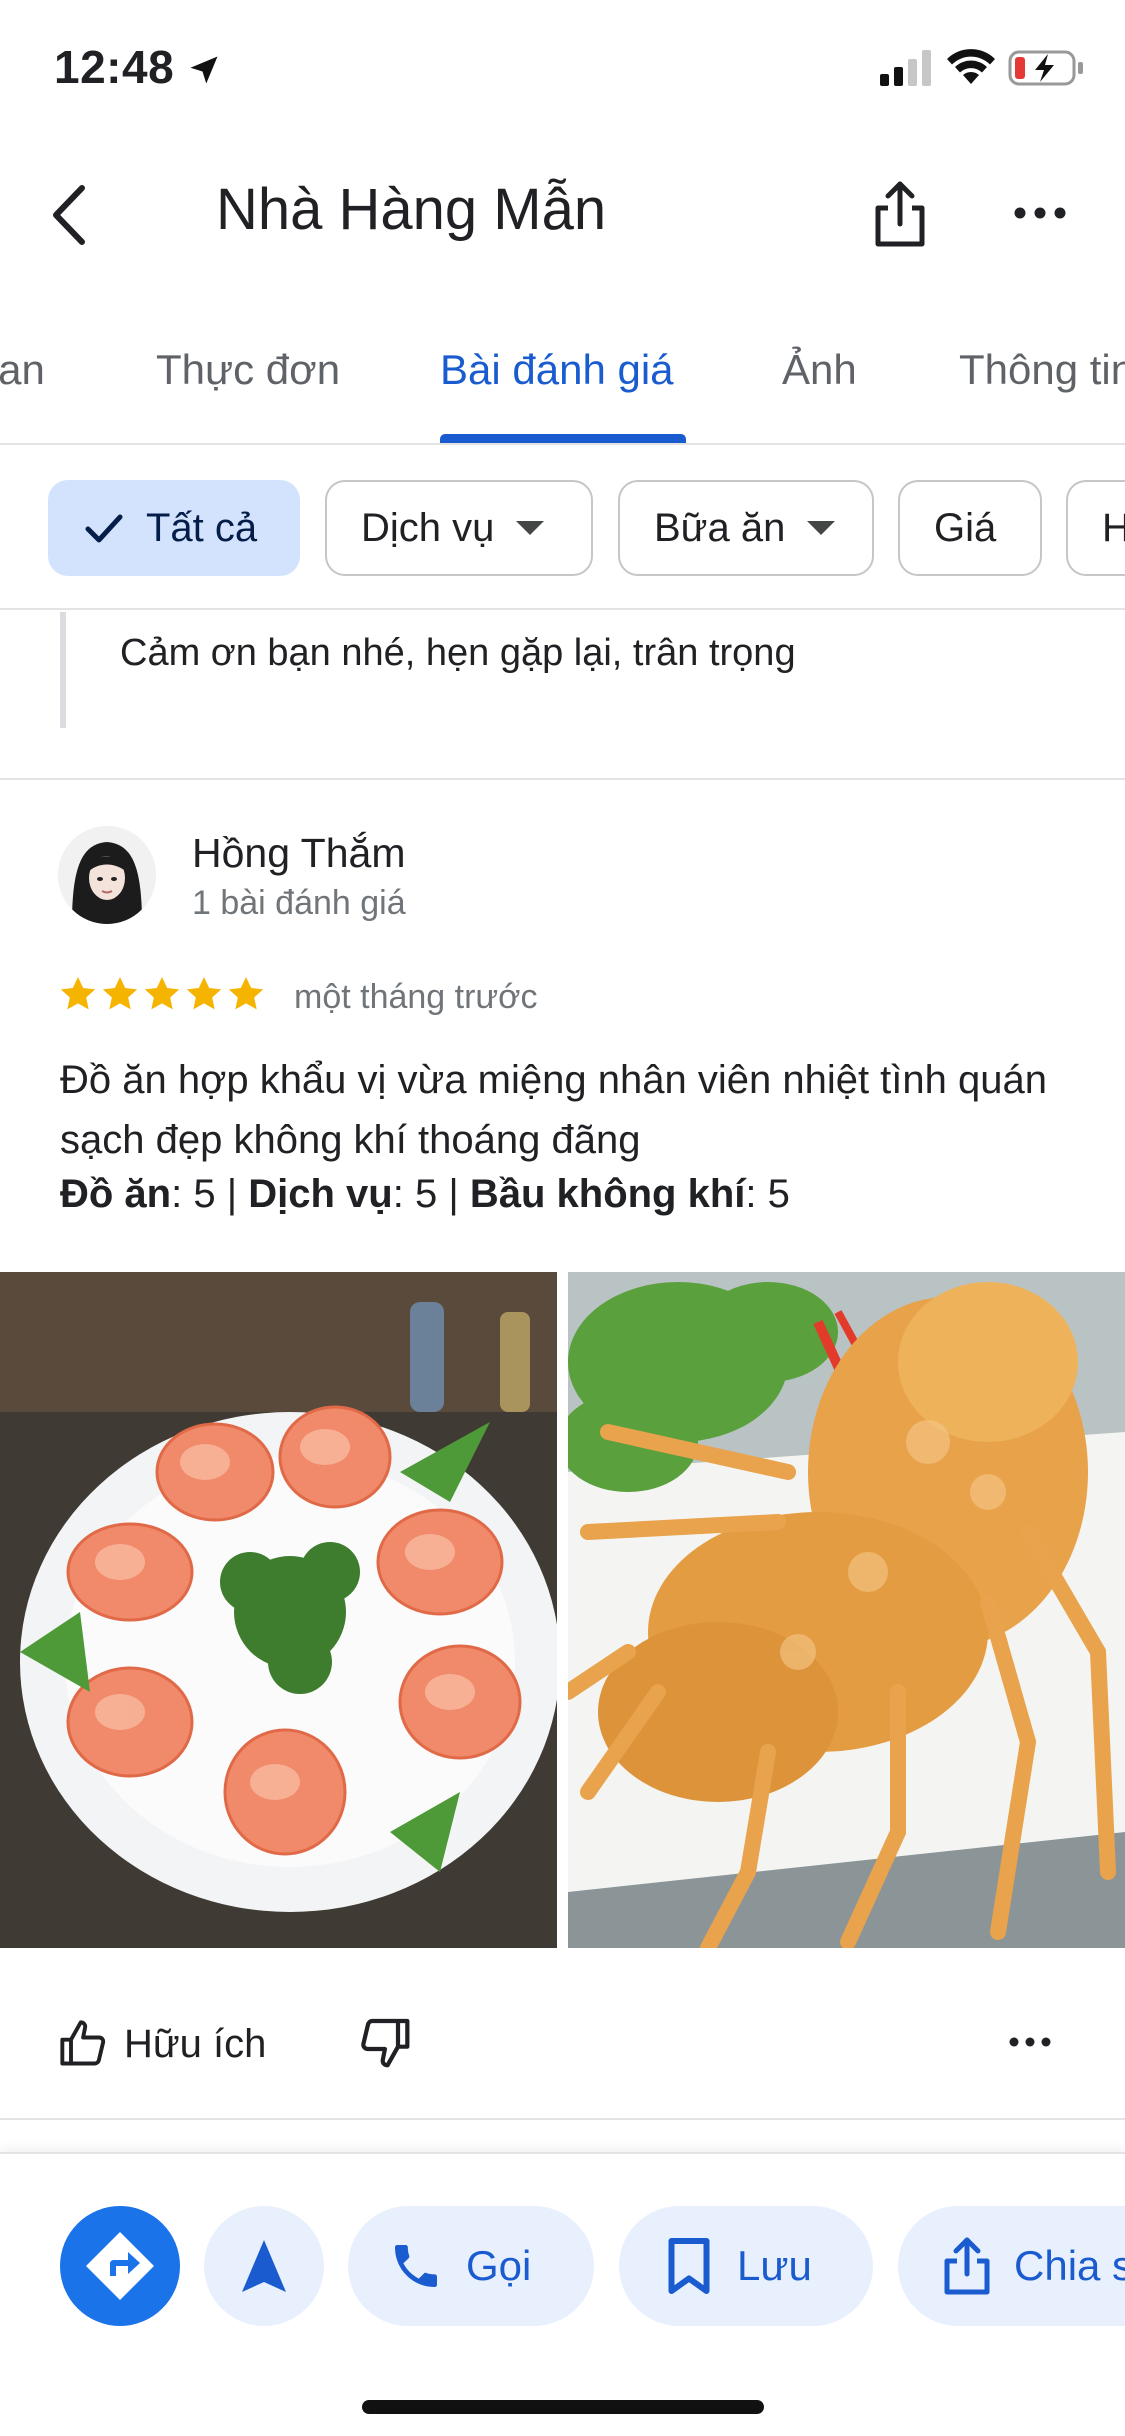 This screenshot has height=2436, width=1125. Describe the element at coordinates (720, 527) in the screenshot. I see `filter-chip-label: Bữa ăn` at that location.